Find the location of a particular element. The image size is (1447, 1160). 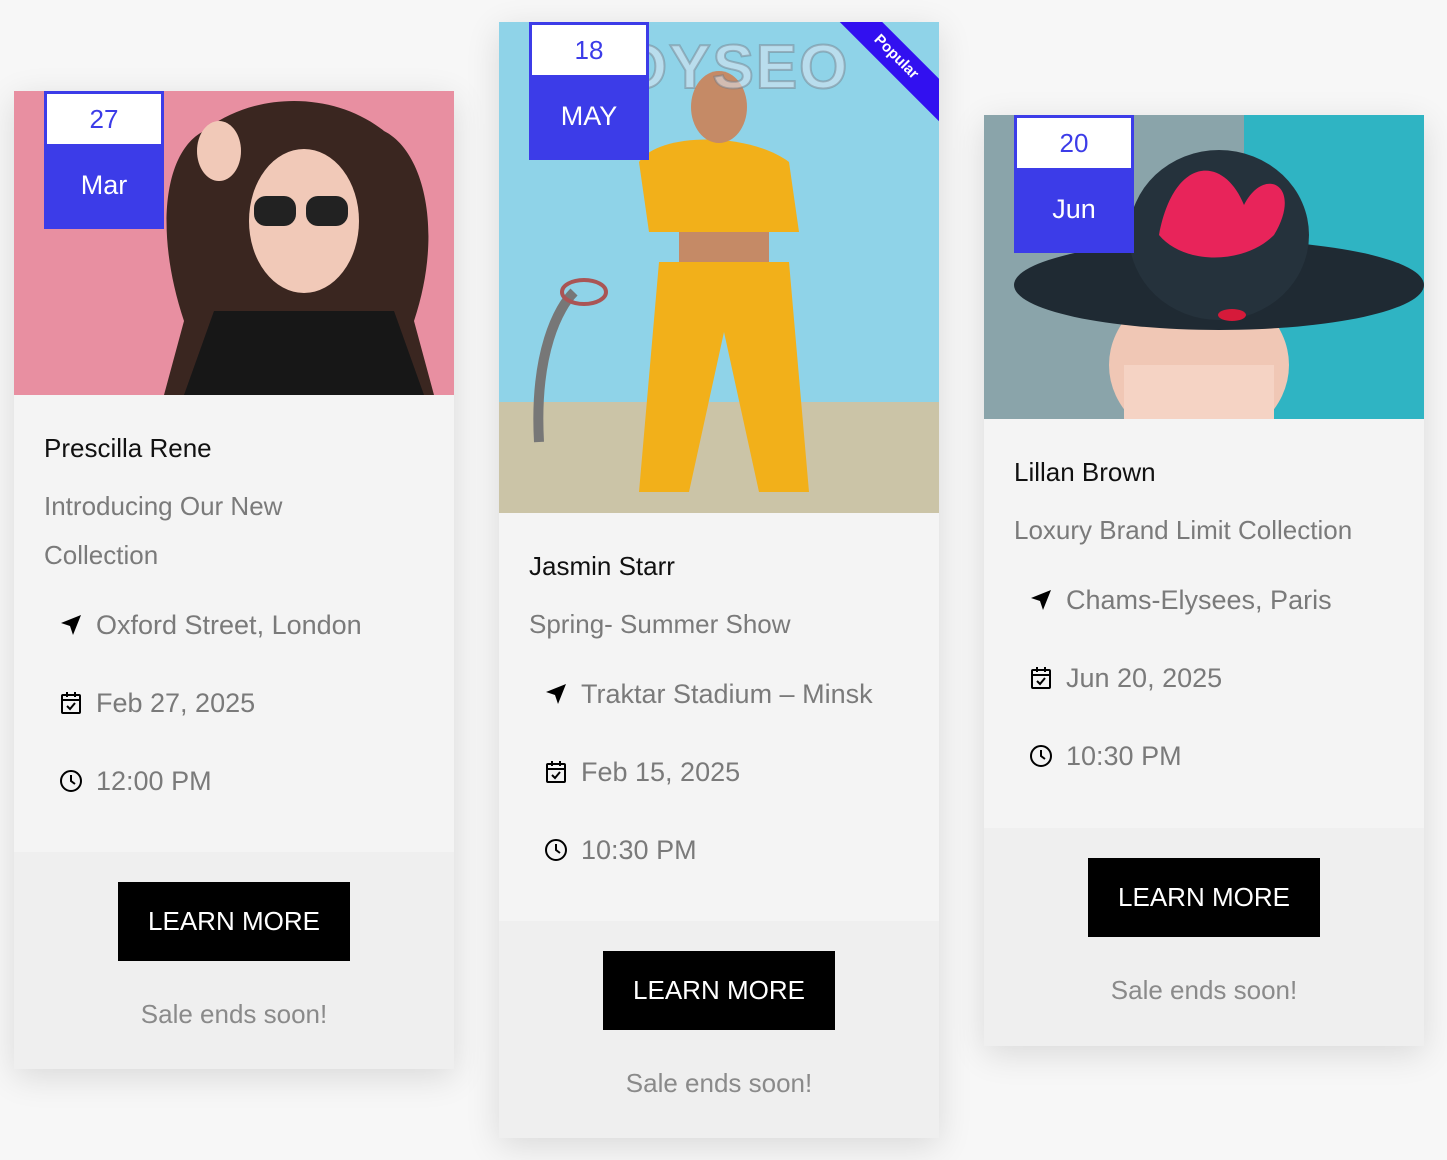

event-date: Feb 15, 2025 is located at coordinates (719, 772).